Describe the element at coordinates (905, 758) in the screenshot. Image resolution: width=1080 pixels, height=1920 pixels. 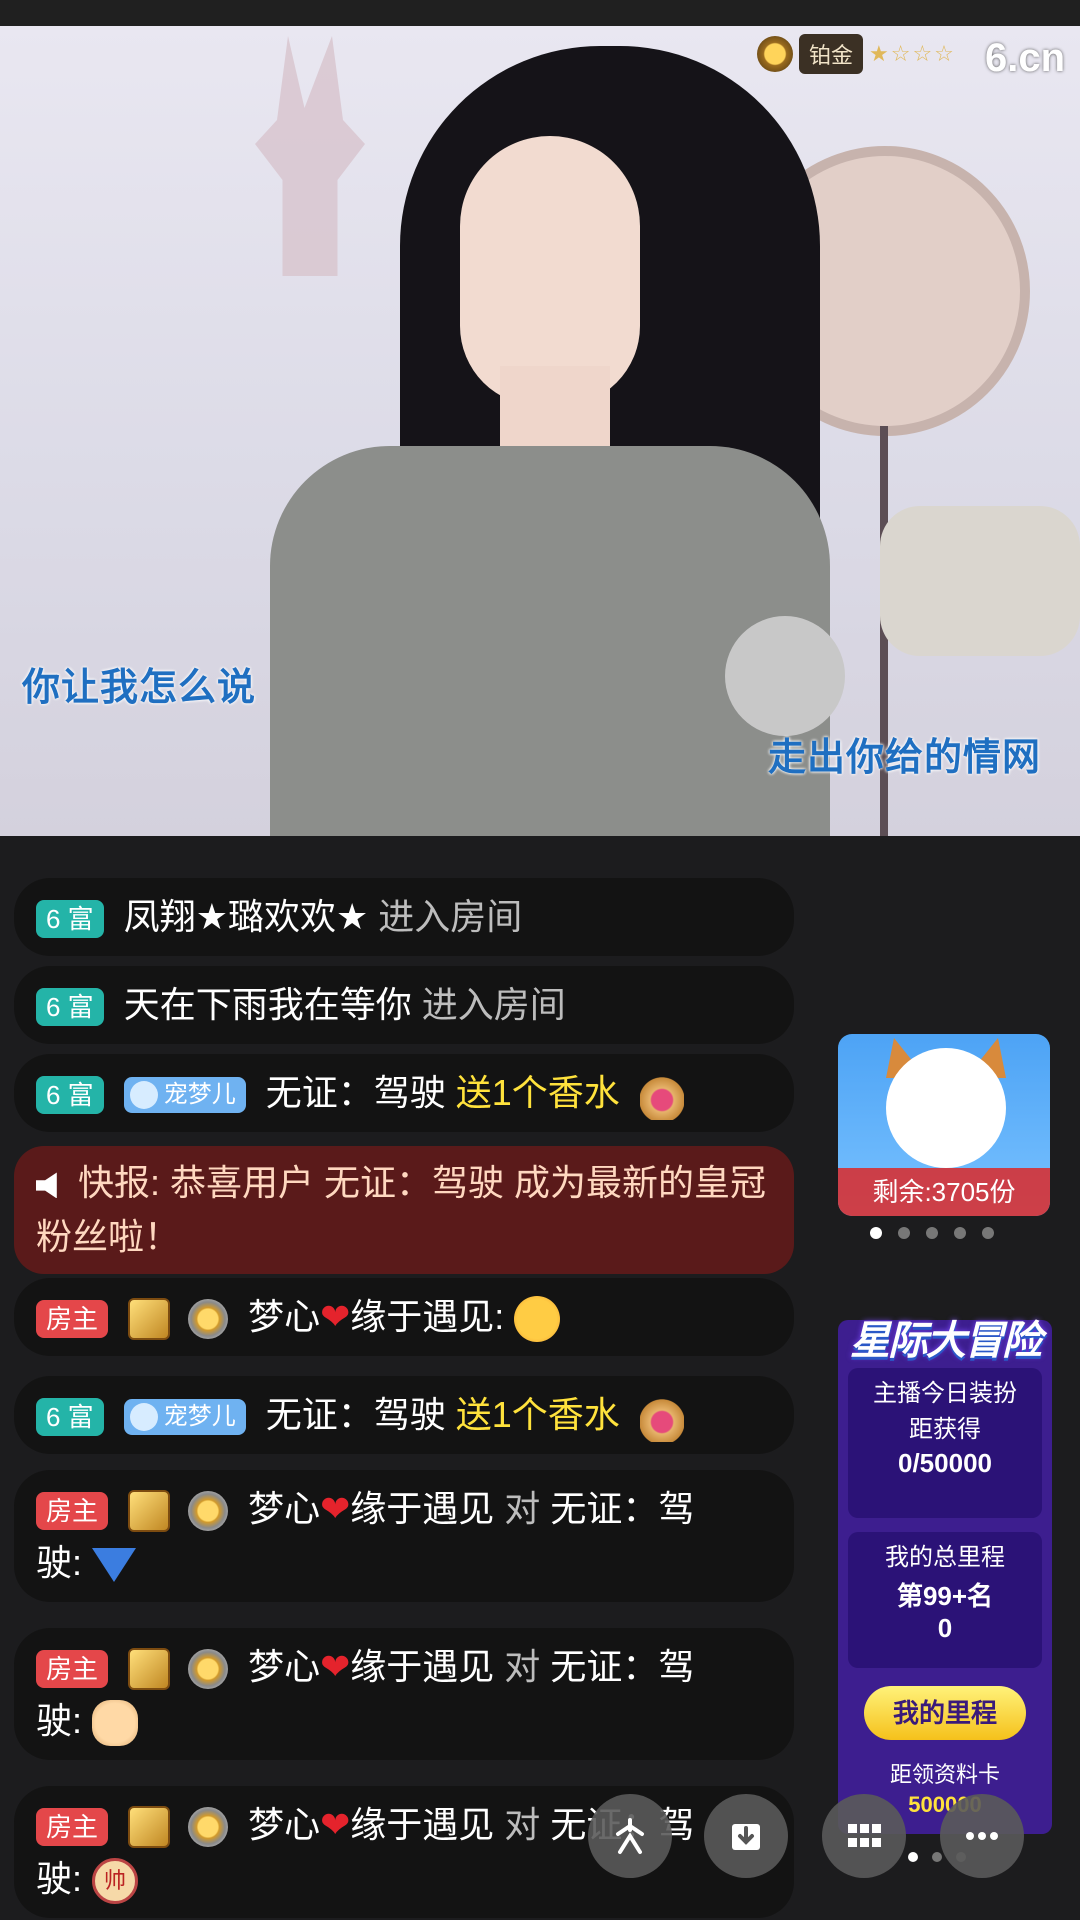
I see `lyric-line-right: 走出你给的情网` at that location.